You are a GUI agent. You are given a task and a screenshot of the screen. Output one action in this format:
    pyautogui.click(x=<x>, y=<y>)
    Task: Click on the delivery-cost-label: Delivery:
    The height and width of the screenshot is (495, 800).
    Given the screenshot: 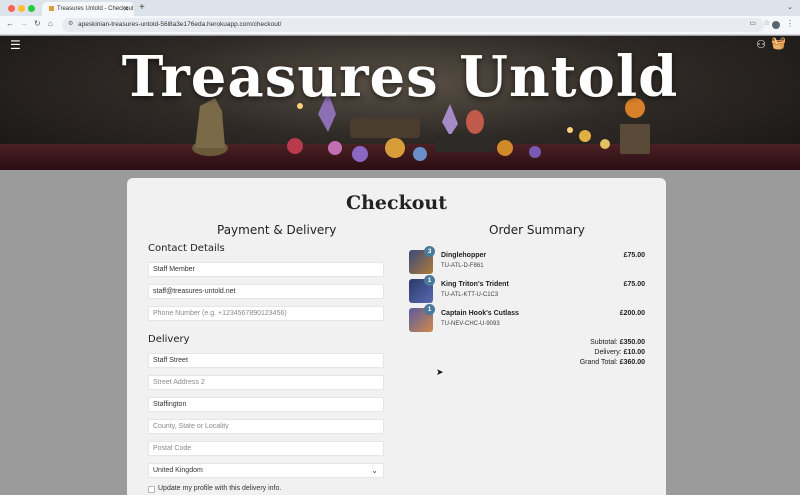 What is the action you would take?
    pyautogui.click(x=608, y=352)
    